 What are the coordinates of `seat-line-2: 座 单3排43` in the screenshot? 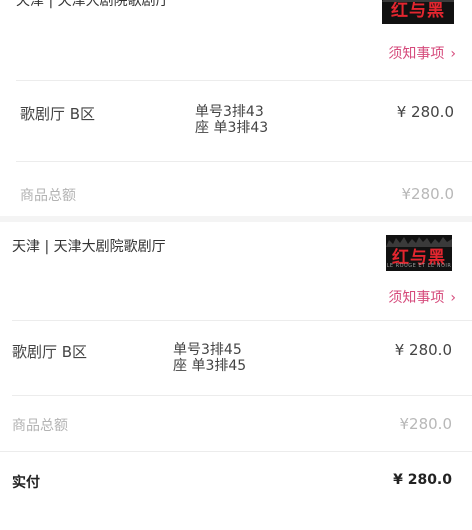 It's located at (232, 128).